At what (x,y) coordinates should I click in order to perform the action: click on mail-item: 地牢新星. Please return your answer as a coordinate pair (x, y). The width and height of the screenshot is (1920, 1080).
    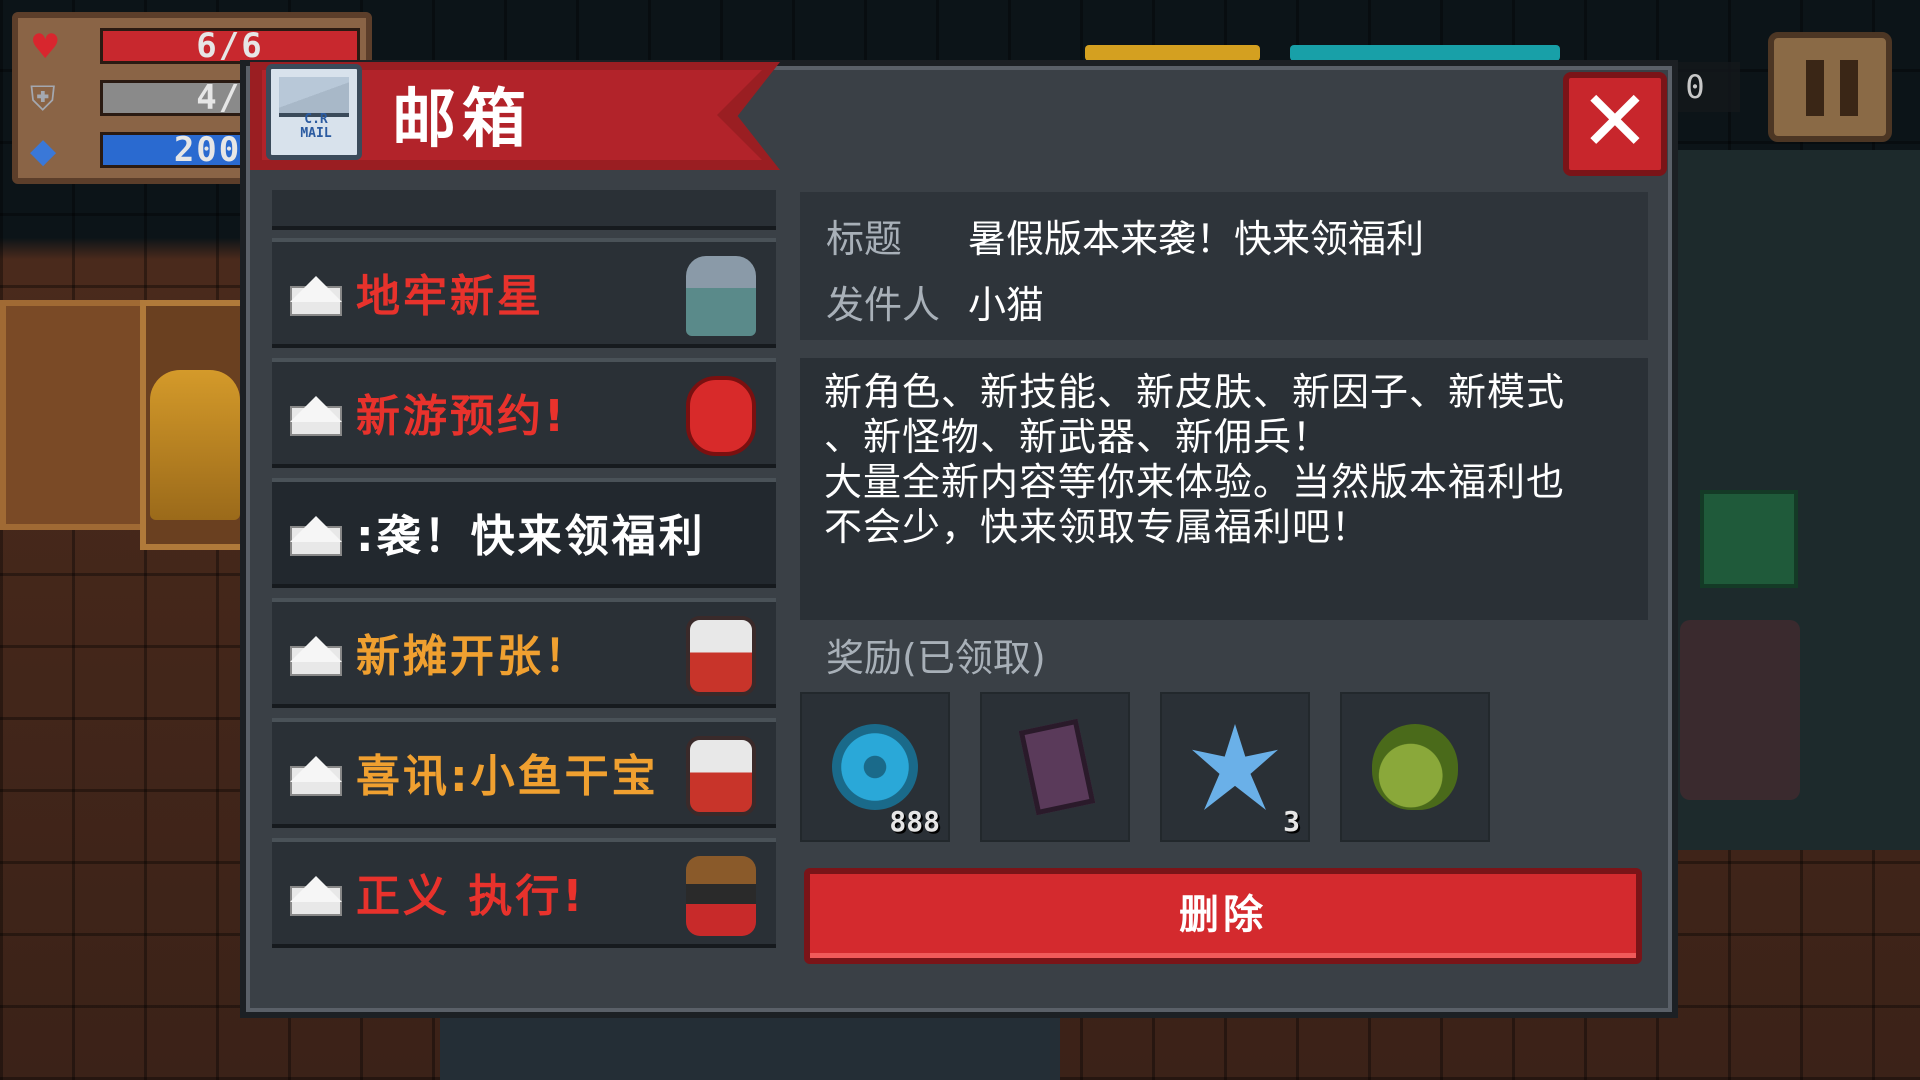
    Looking at the image, I should click on (524, 293).